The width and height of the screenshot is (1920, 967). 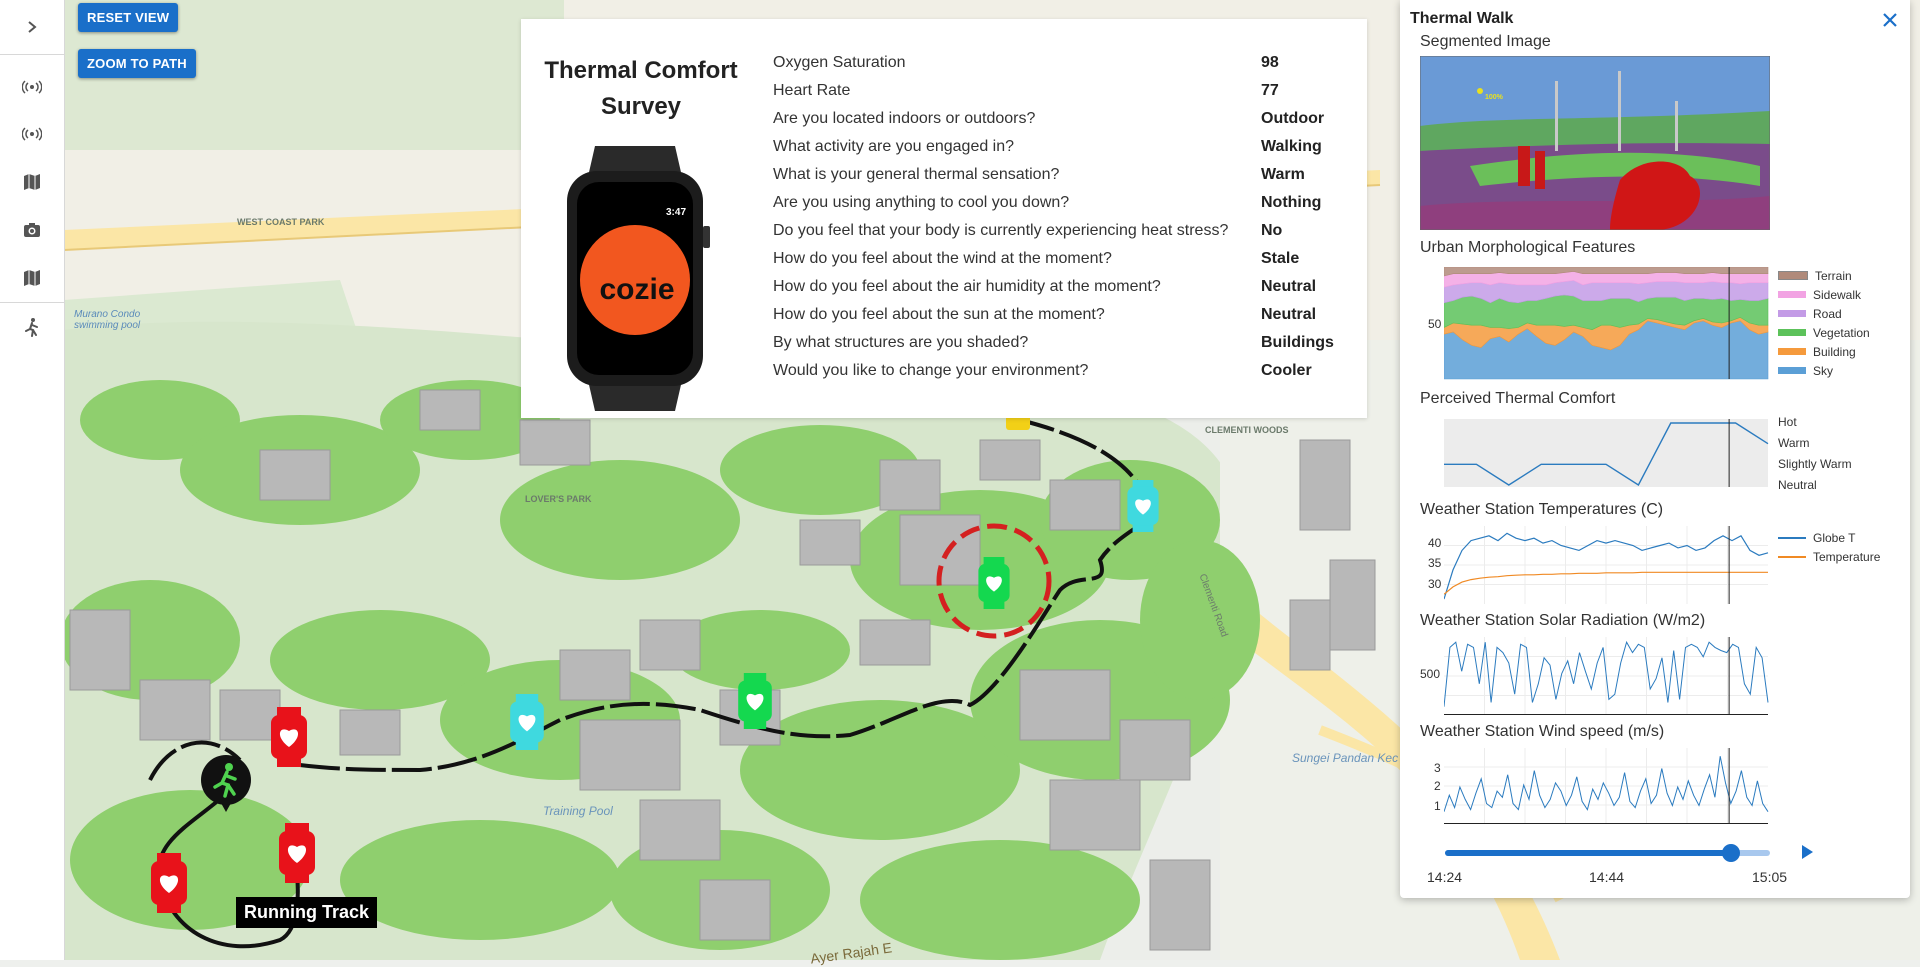 What do you see at coordinates (1437, 786) in the screenshot?
I see `wind-ytick: 2` at bounding box center [1437, 786].